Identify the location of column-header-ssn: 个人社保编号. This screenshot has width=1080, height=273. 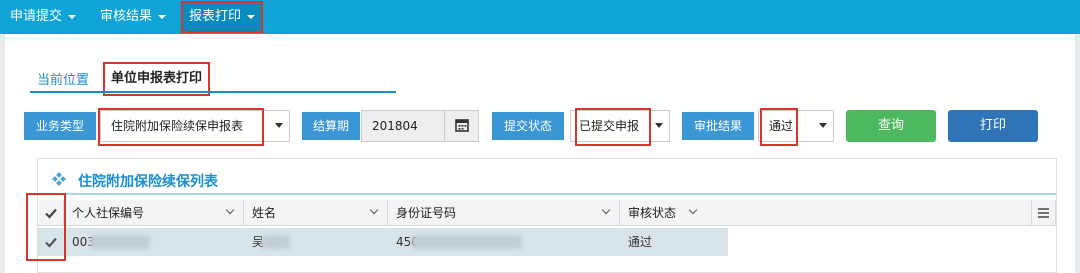
(154, 213).